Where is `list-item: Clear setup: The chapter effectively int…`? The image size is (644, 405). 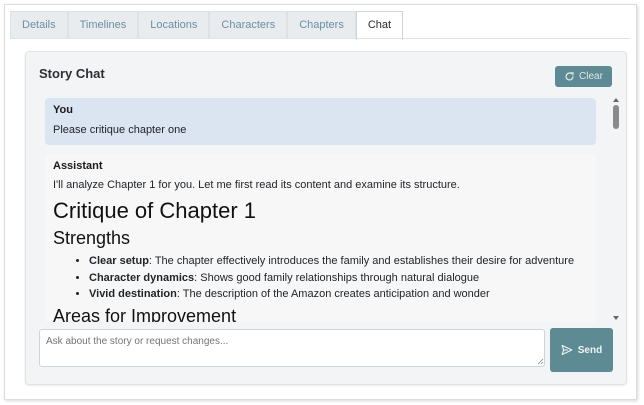
list-item: Clear setup: The chapter effectively int… is located at coordinates (338, 261).